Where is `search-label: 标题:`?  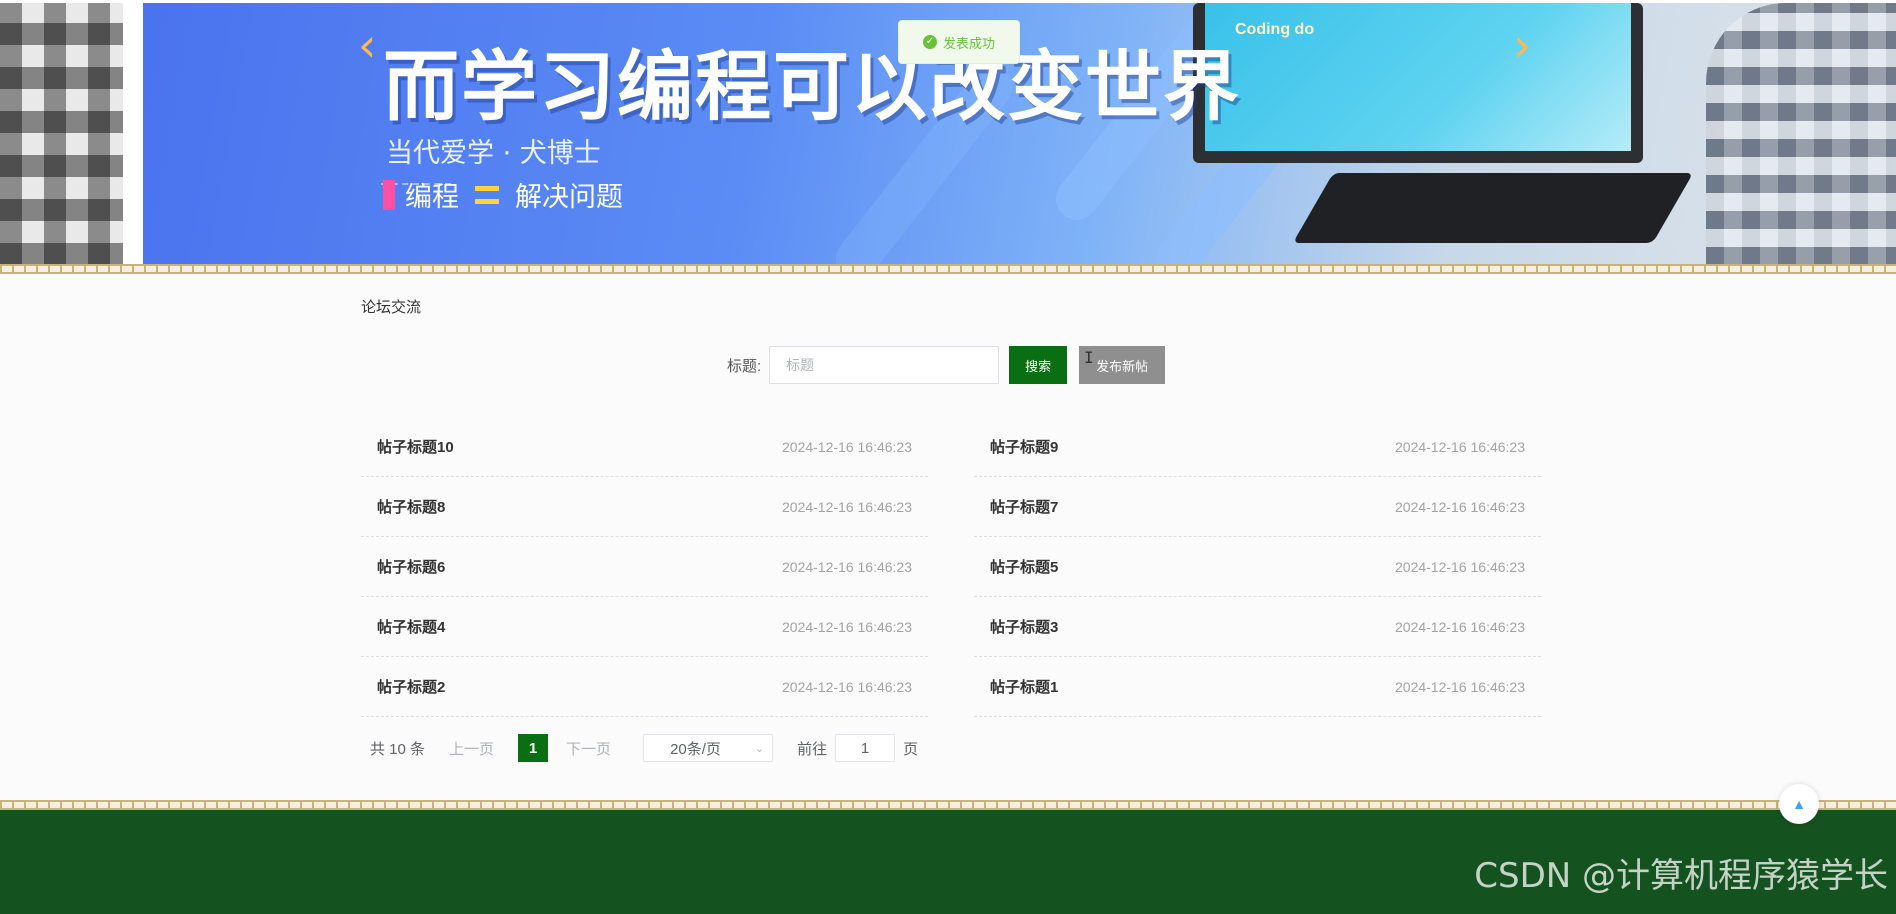 search-label: 标题: is located at coordinates (744, 366).